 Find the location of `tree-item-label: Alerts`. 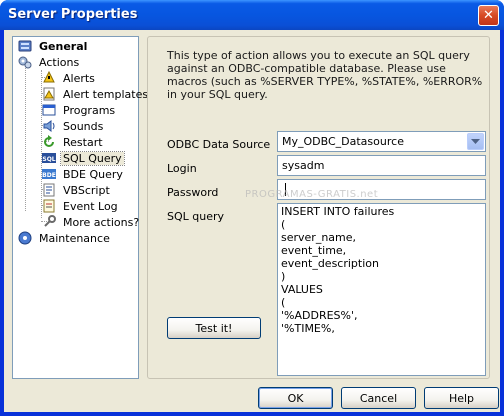

tree-item-label: Alerts is located at coordinates (79, 78).